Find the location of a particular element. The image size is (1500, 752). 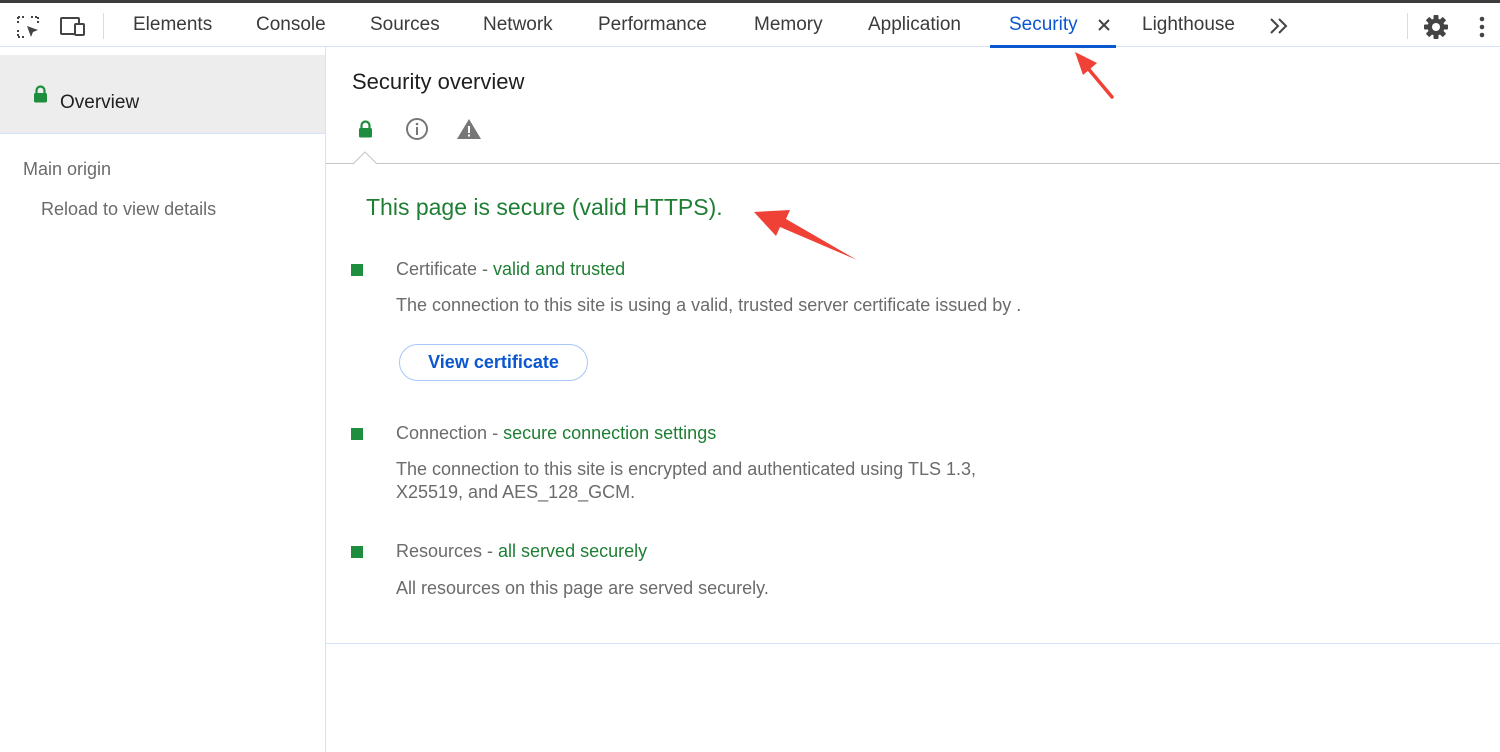

connection-heading: Connection - secure connection settings is located at coordinates (556, 433).